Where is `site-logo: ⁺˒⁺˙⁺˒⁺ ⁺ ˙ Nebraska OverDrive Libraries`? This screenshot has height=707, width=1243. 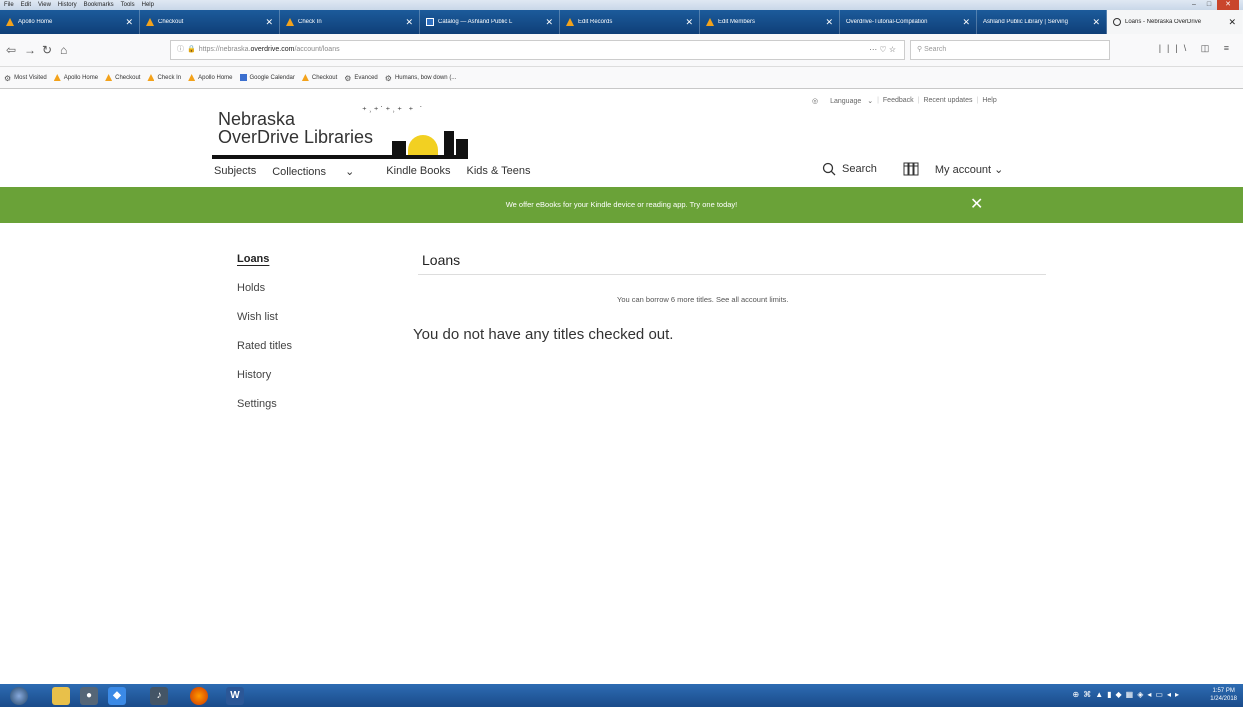 site-logo: ⁺˒⁺˙⁺˒⁺ ⁺ ˙ Nebraska OverDrive Libraries is located at coordinates (342, 135).